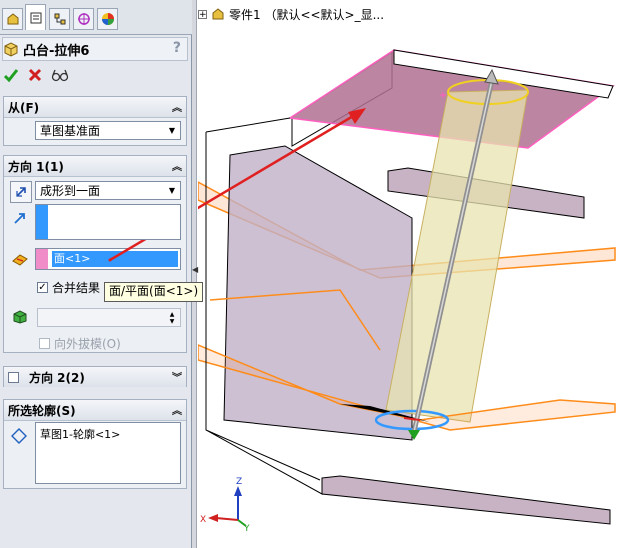  Describe the element at coordinates (95, 166) in the screenshot. I see `direction1-group-header: 方向 1(1) ︽` at that location.